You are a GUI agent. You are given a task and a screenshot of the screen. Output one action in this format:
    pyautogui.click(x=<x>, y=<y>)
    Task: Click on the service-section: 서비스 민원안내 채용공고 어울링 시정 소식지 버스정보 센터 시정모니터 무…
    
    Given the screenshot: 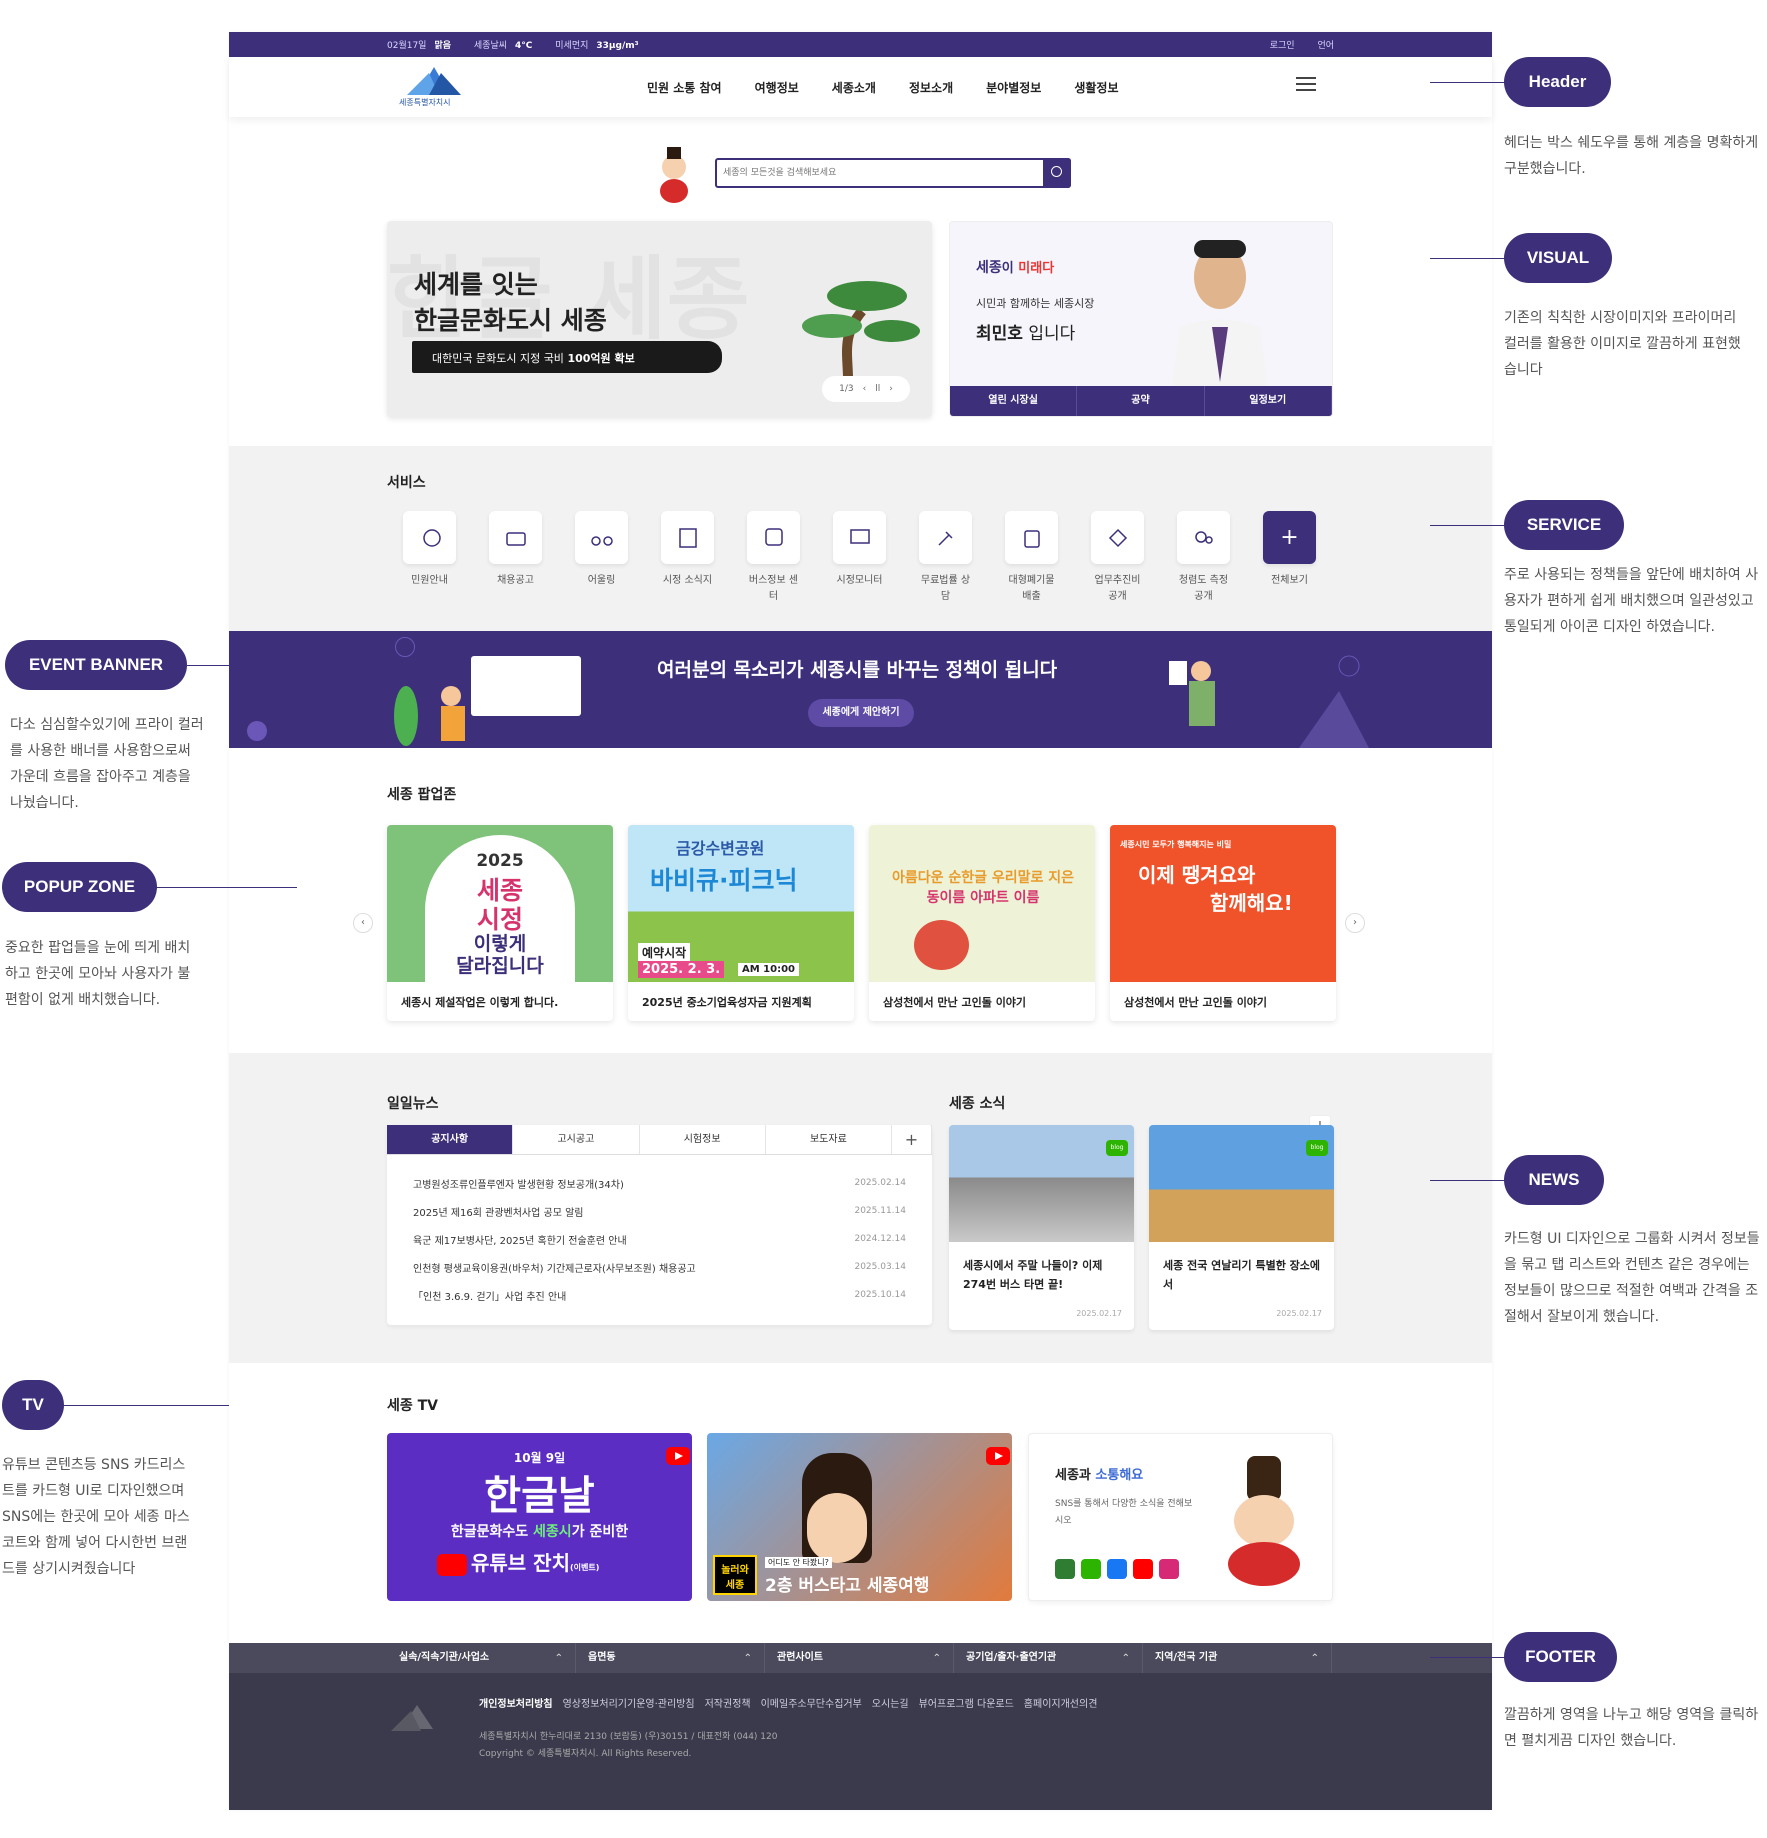 What is the action you would take?
    pyautogui.click(x=860, y=538)
    